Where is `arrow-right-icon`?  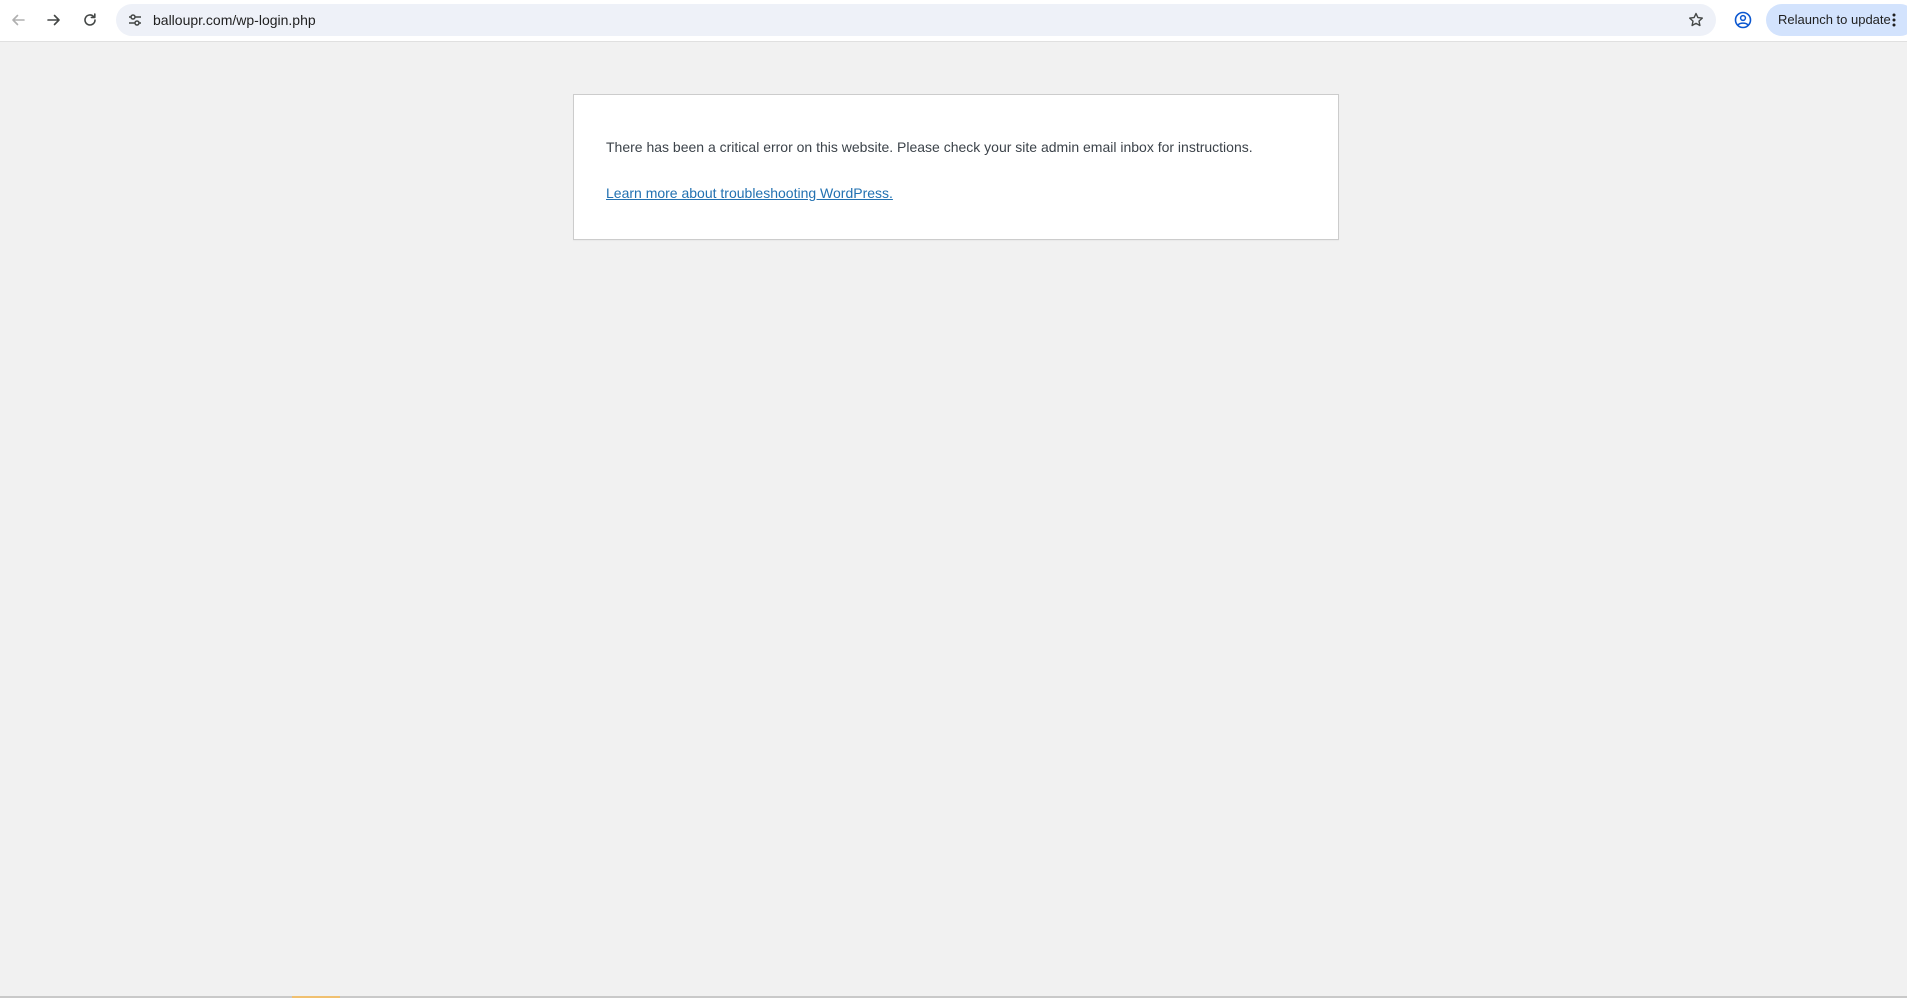 arrow-right-icon is located at coordinates (53, 20).